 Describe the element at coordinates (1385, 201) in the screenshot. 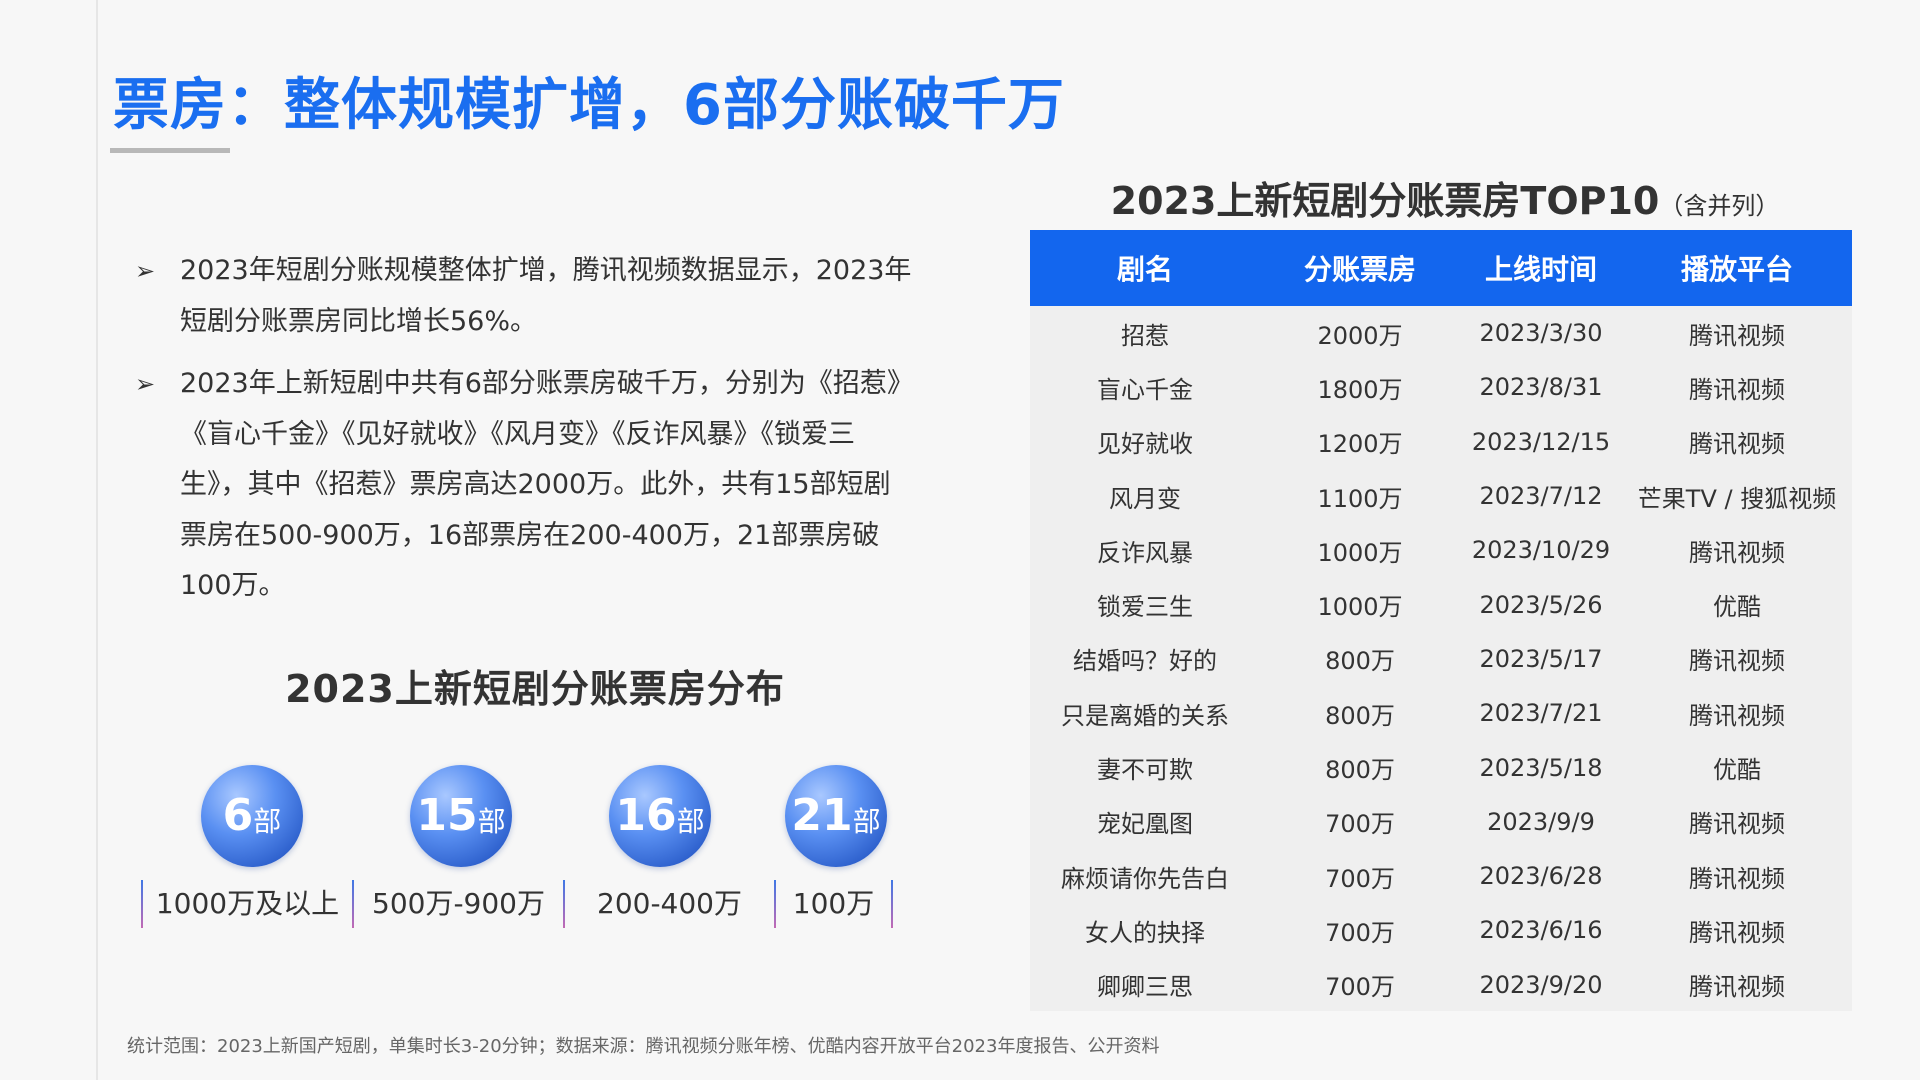

I see `table-title-text: 2023上新短剧分账票房TOP10` at that location.